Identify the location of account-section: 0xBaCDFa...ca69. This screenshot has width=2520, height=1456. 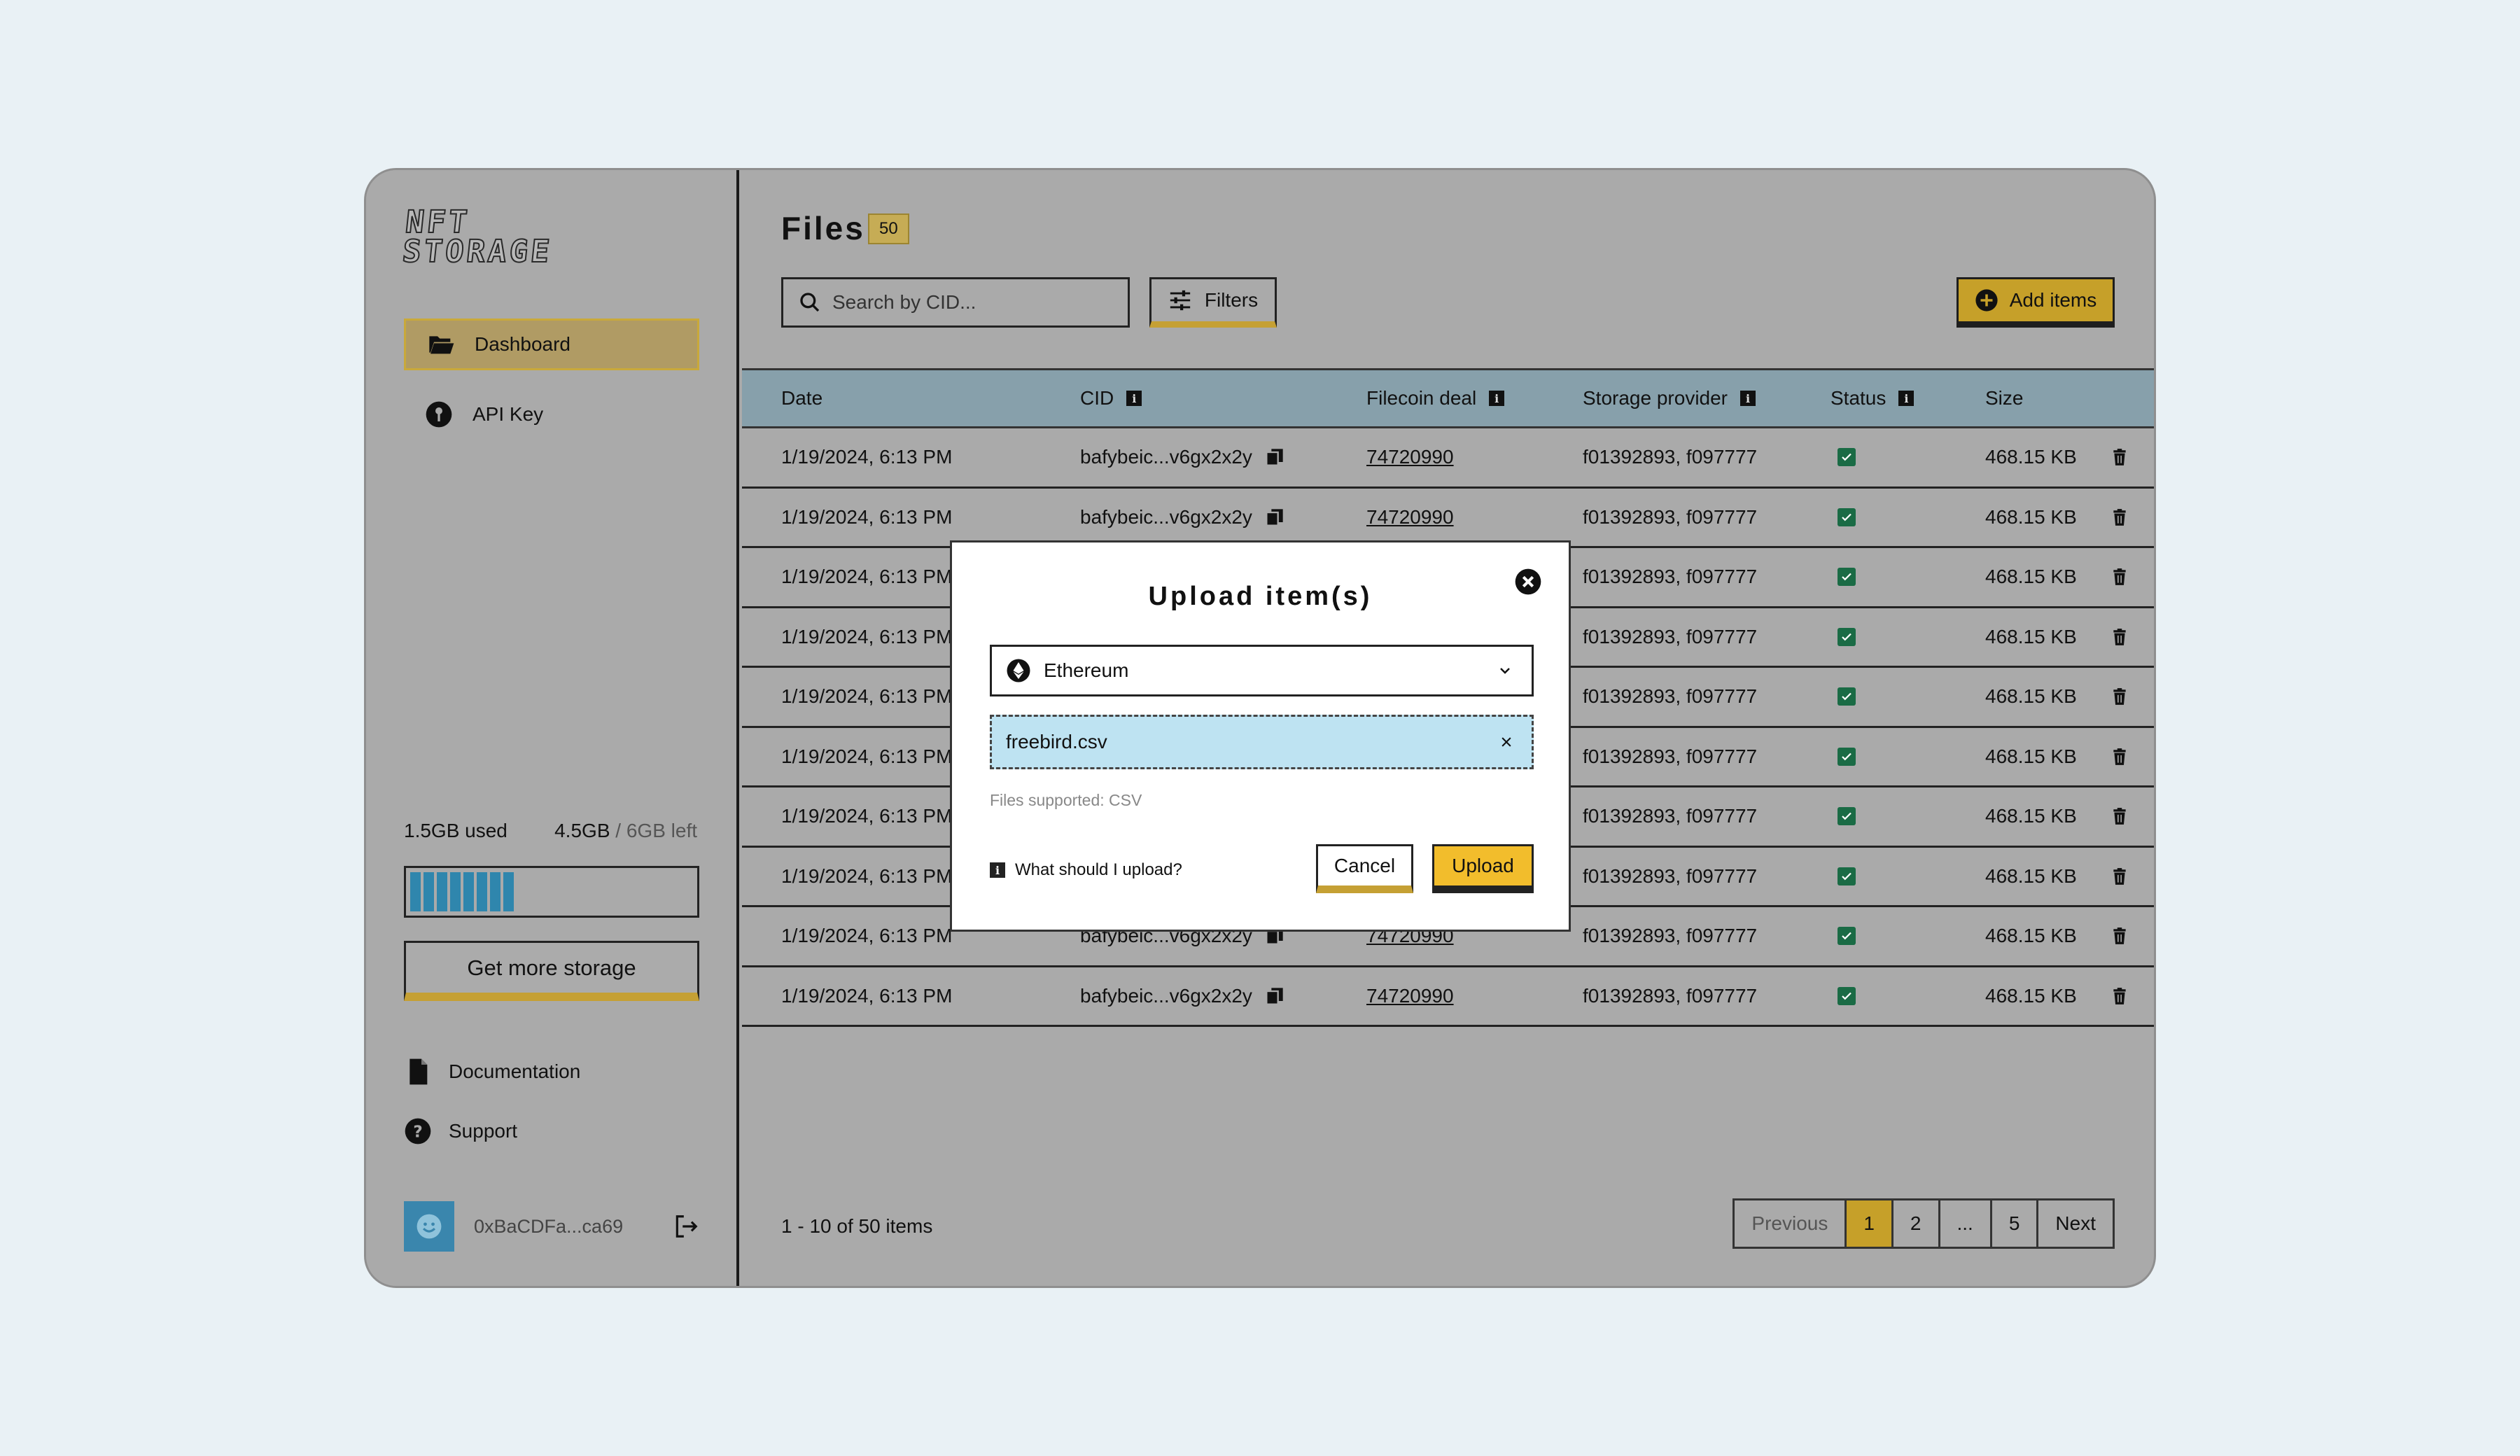
(551, 1226).